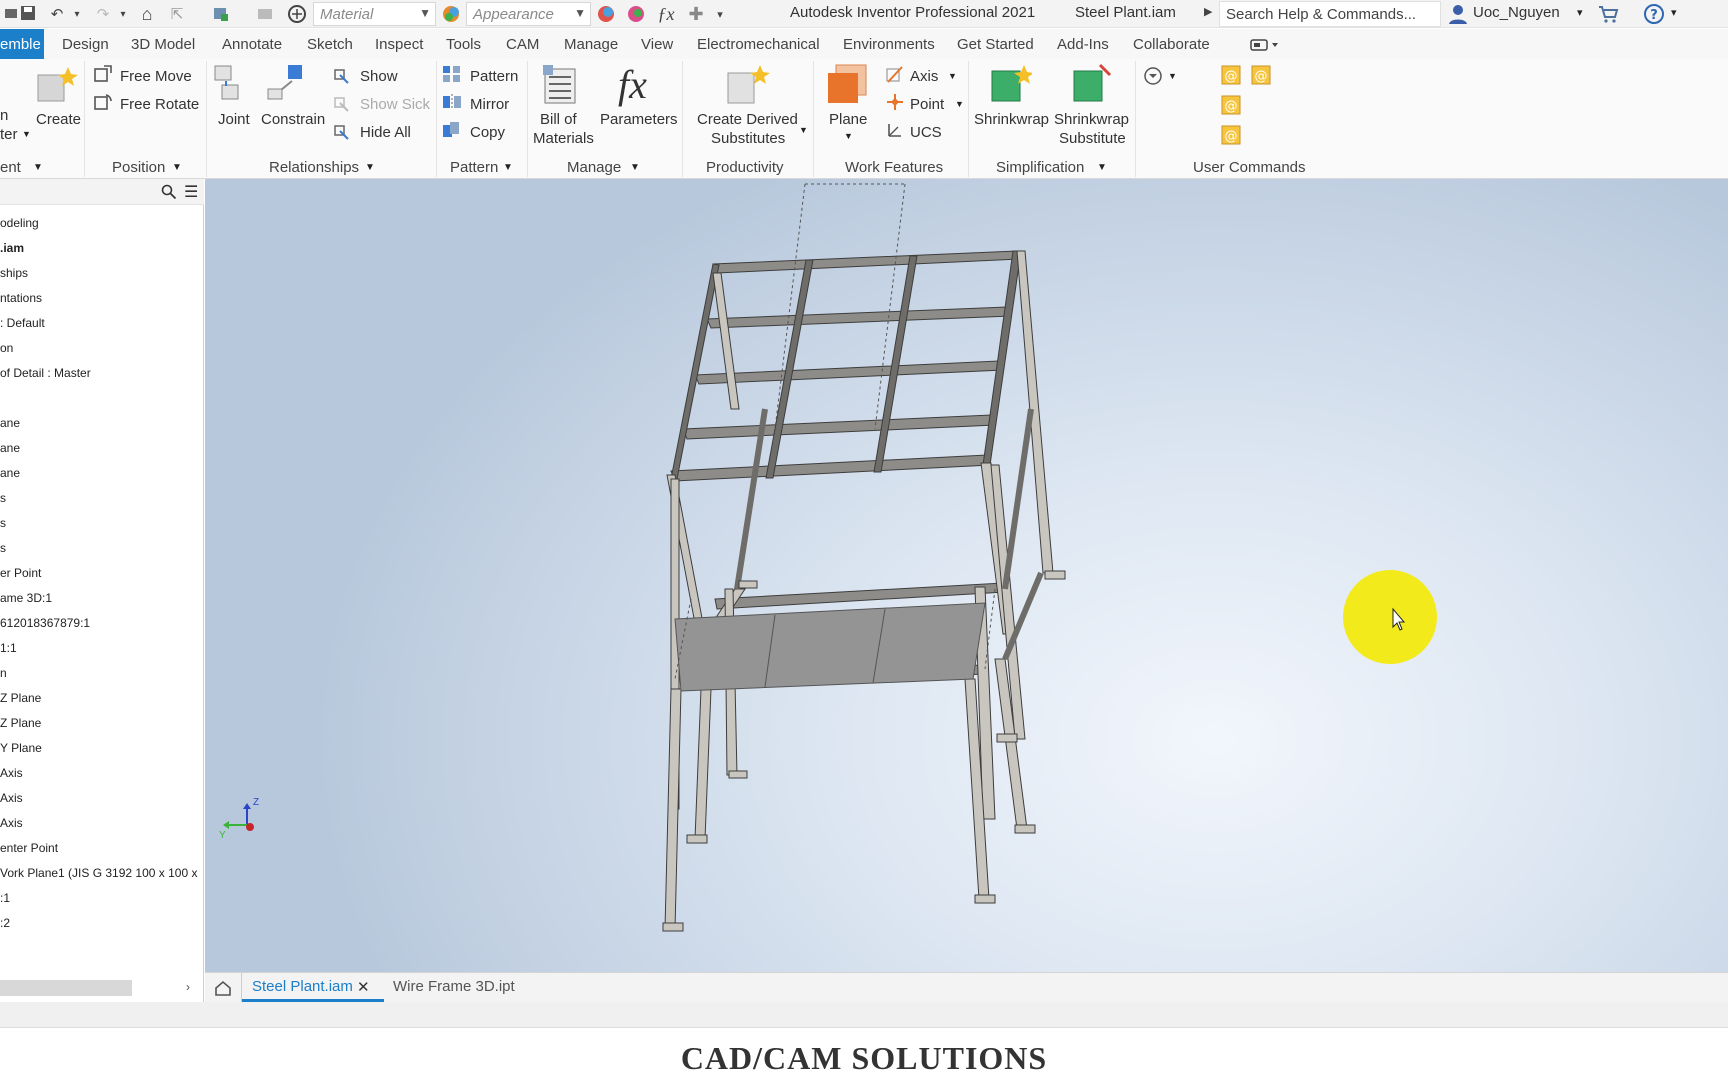 This screenshot has width=1728, height=1080. Describe the element at coordinates (606, 14) in the screenshot. I see `adjust-appearance-icon` at that location.